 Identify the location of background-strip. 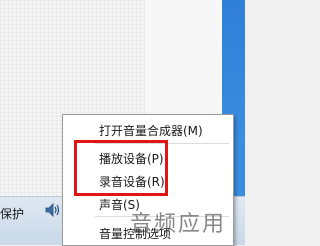
(183, 60).